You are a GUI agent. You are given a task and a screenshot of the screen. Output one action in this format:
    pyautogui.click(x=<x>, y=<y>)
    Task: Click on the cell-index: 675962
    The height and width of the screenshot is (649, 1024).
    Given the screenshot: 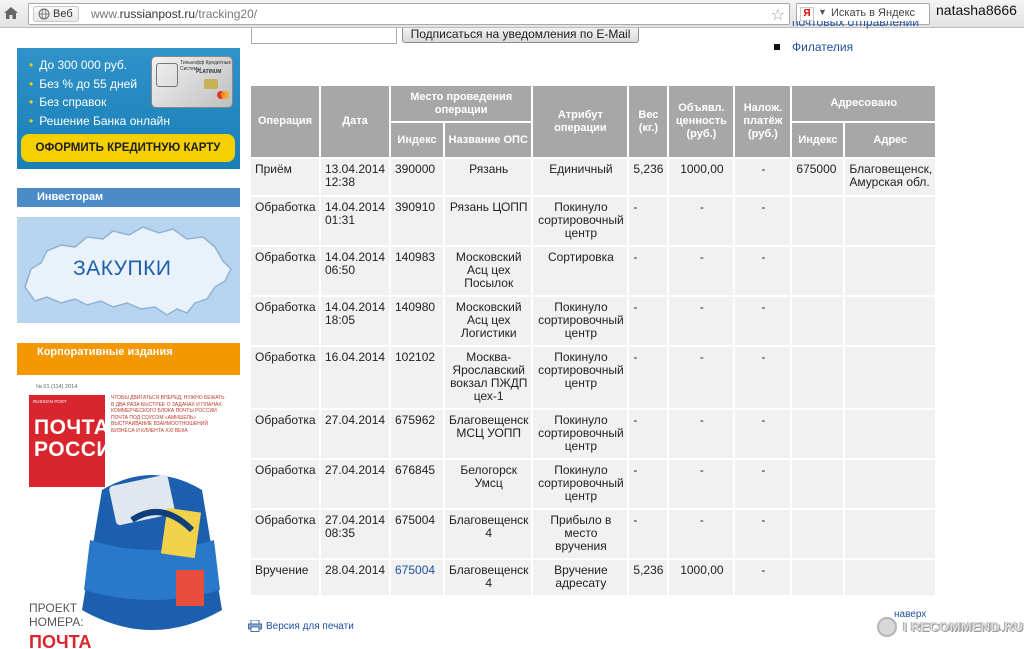 What is the action you would take?
    pyautogui.click(x=417, y=434)
    